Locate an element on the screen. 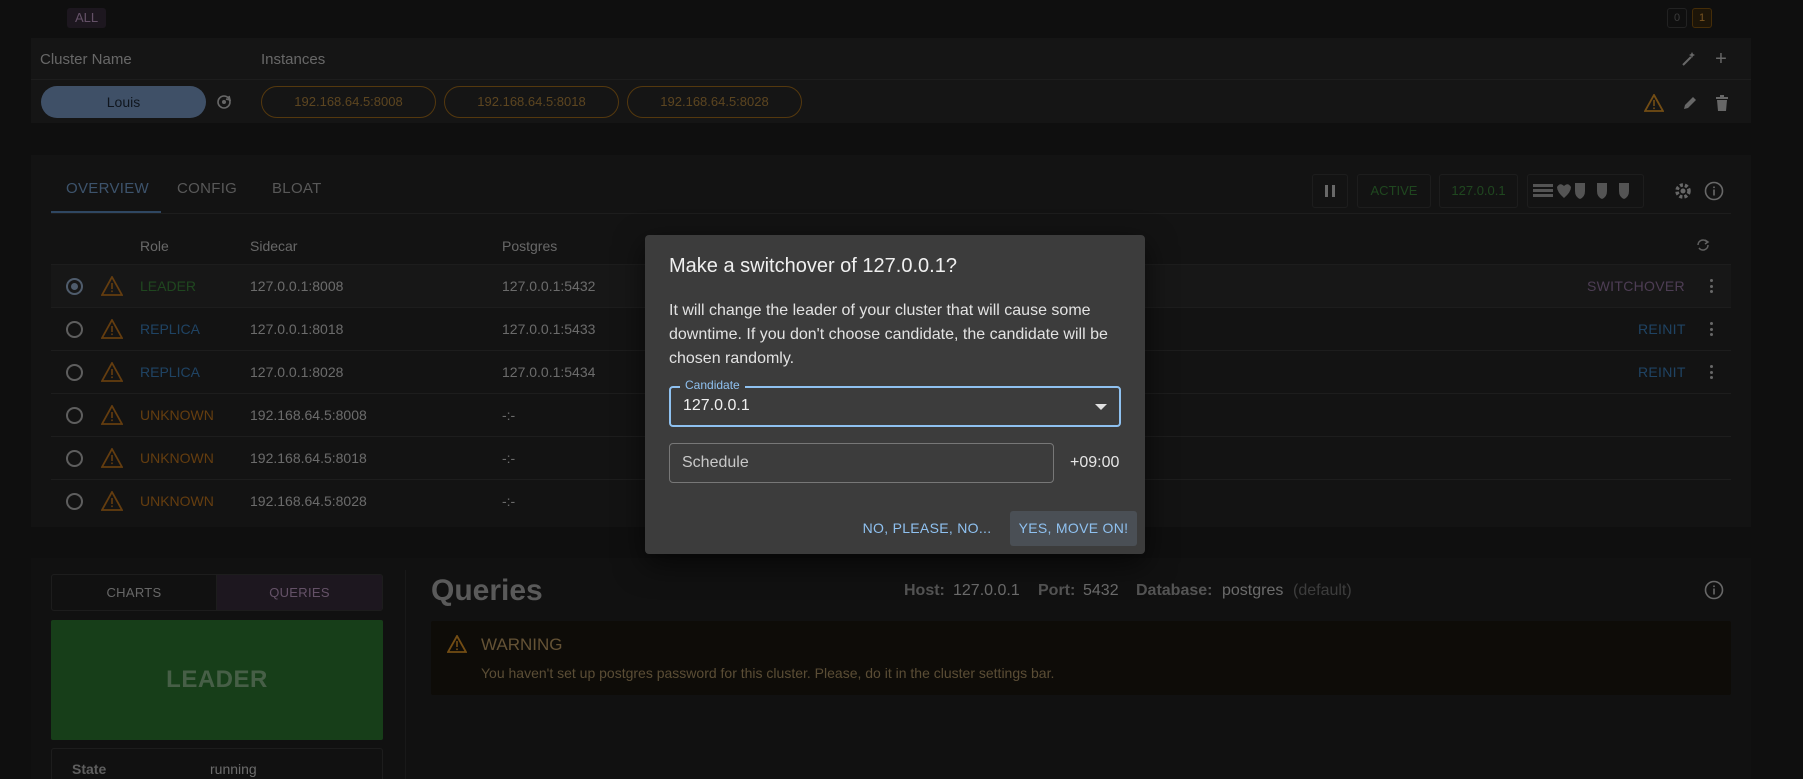 The height and width of the screenshot is (779, 1803). caret-down-icon is located at coordinates (1101, 407).